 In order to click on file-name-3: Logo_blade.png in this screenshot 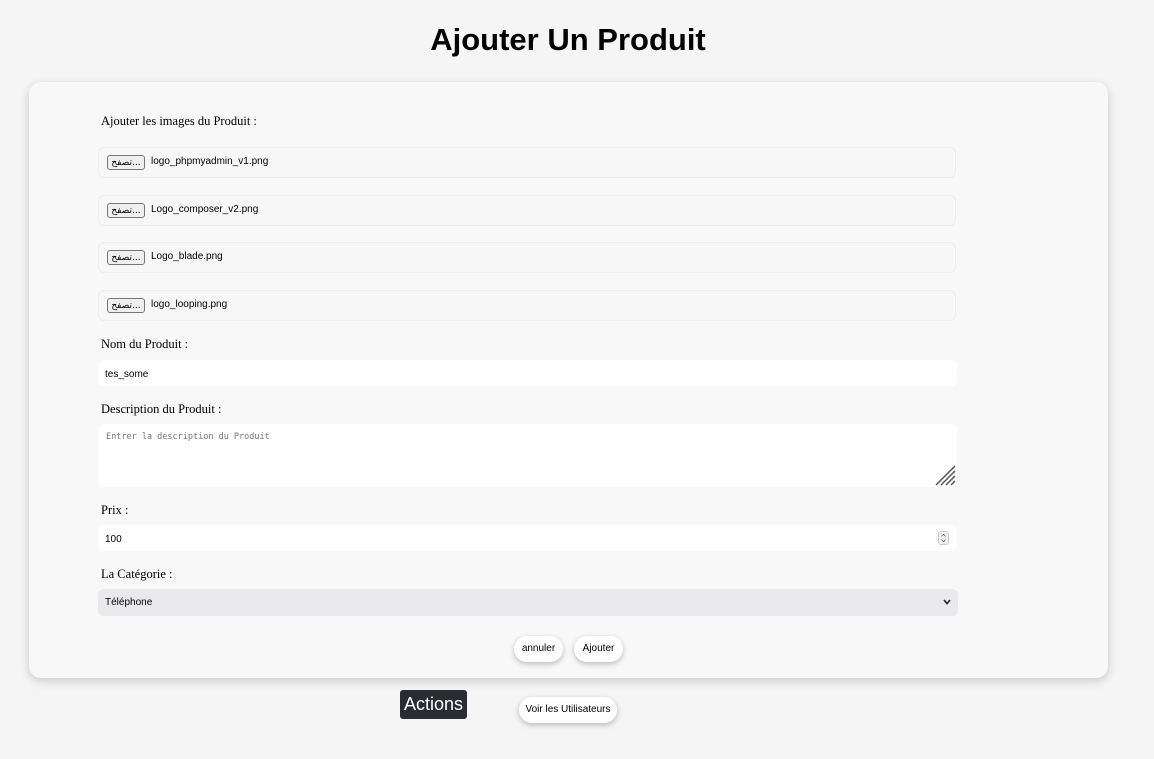, I will do `click(187, 256)`.